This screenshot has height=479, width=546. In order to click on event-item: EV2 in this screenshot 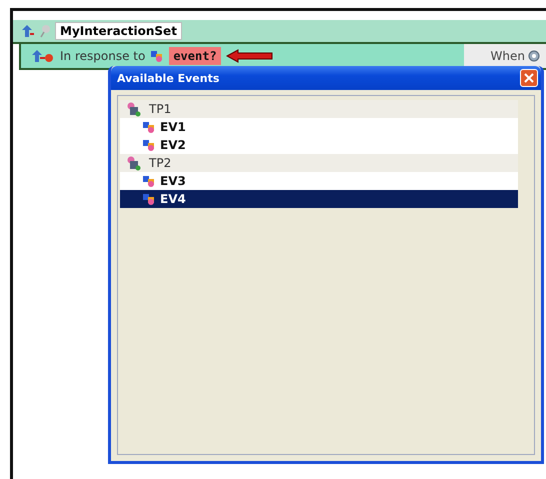, I will do `click(319, 145)`.